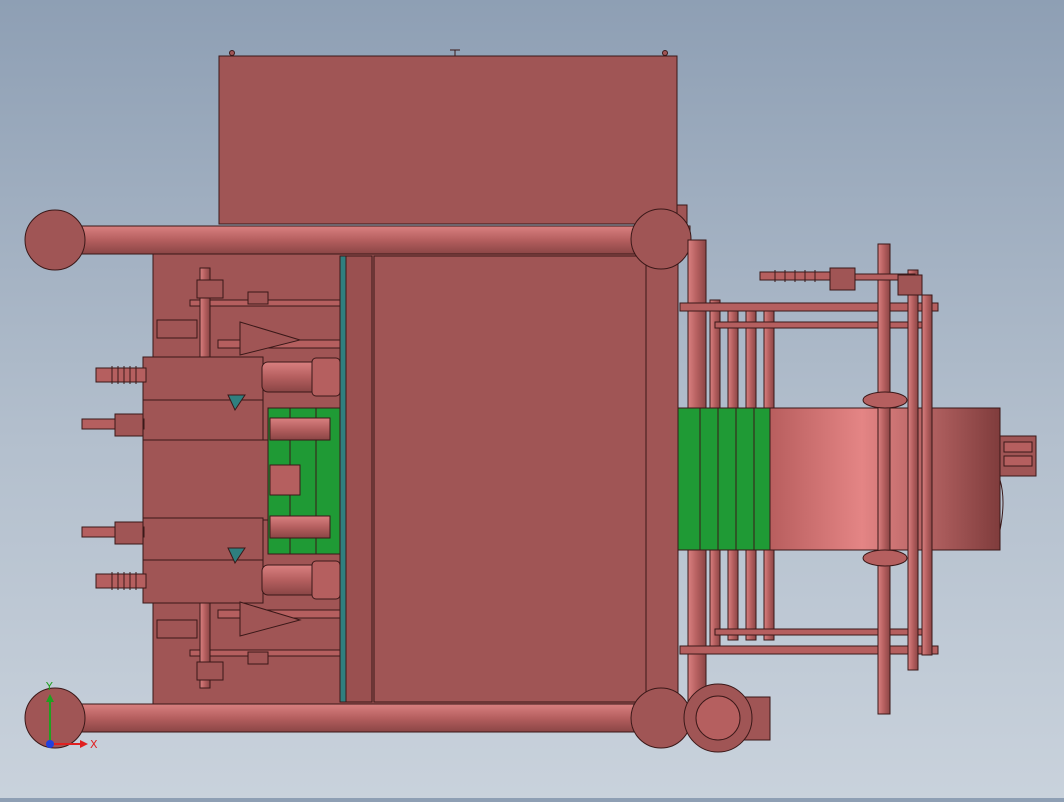  Describe the element at coordinates (375, 718) in the screenshot. I see `bottom-tube` at that location.